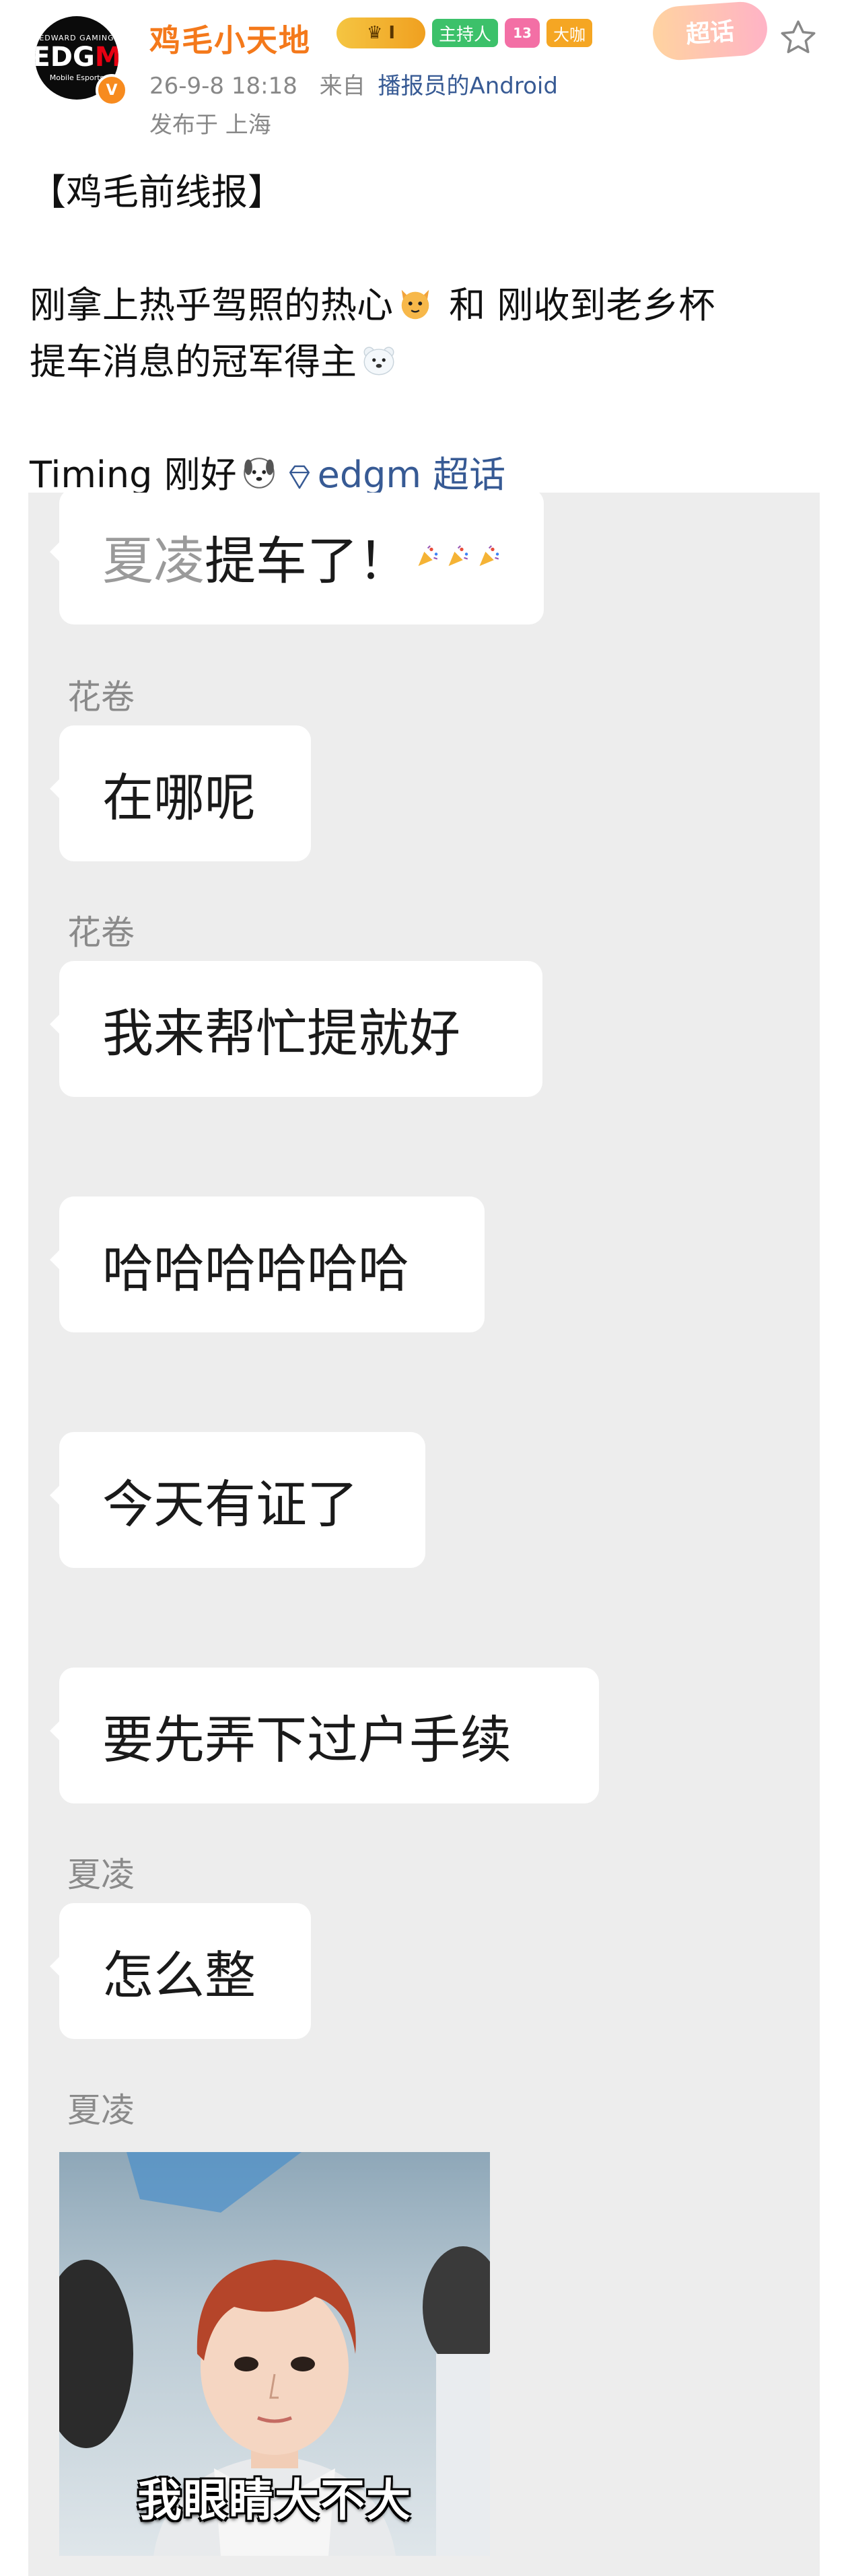 The height and width of the screenshot is (2576, 848). Describe the element at coordinates (112, 90) in the screenshot. I see `verified-icon: V` at that location.